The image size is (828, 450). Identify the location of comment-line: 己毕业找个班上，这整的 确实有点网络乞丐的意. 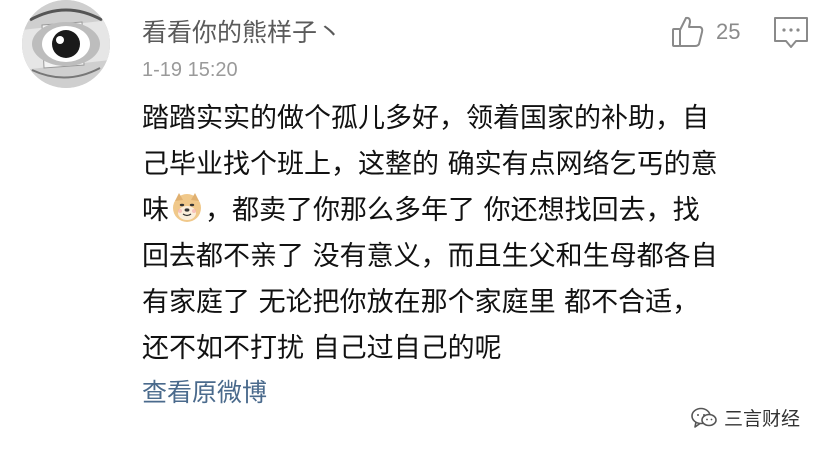
(430, 164).